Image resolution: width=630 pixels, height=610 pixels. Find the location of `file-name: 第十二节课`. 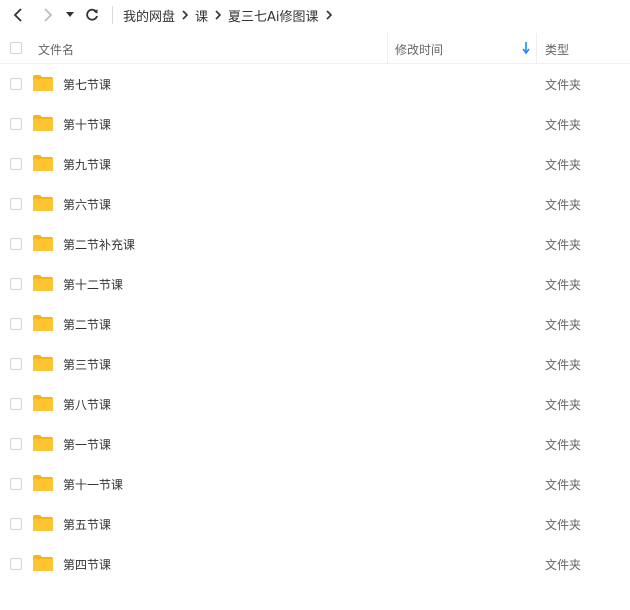

file-name: 第十二节课 is located at coordinates (93, 284).